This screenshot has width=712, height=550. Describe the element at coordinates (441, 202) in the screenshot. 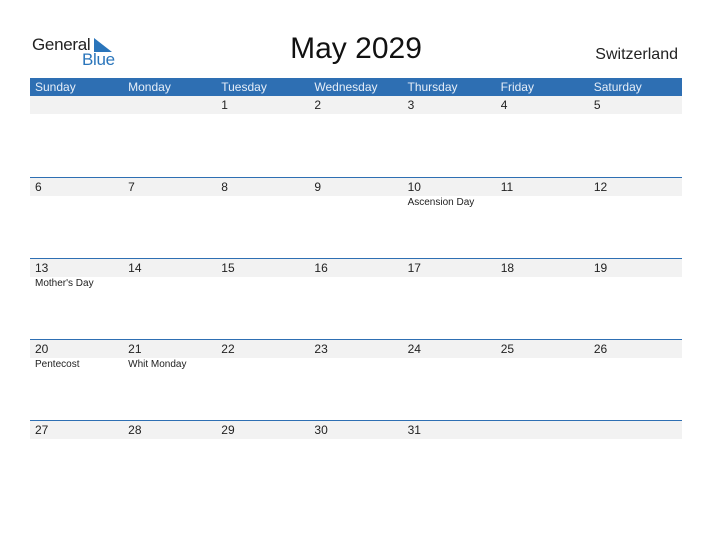

I see `holiday-label: Ascension Day` at that location.